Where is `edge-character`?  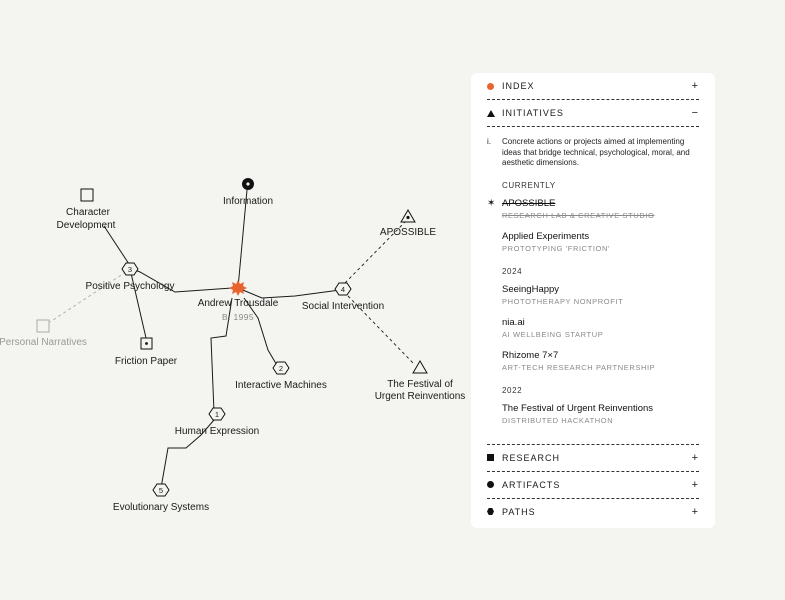
edge-character is located at coordinates (116, 245).